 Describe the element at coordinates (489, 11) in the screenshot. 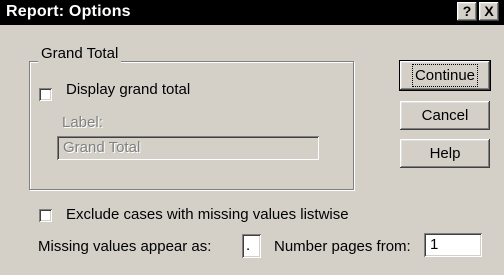

I see `close-icon: X` at that location.